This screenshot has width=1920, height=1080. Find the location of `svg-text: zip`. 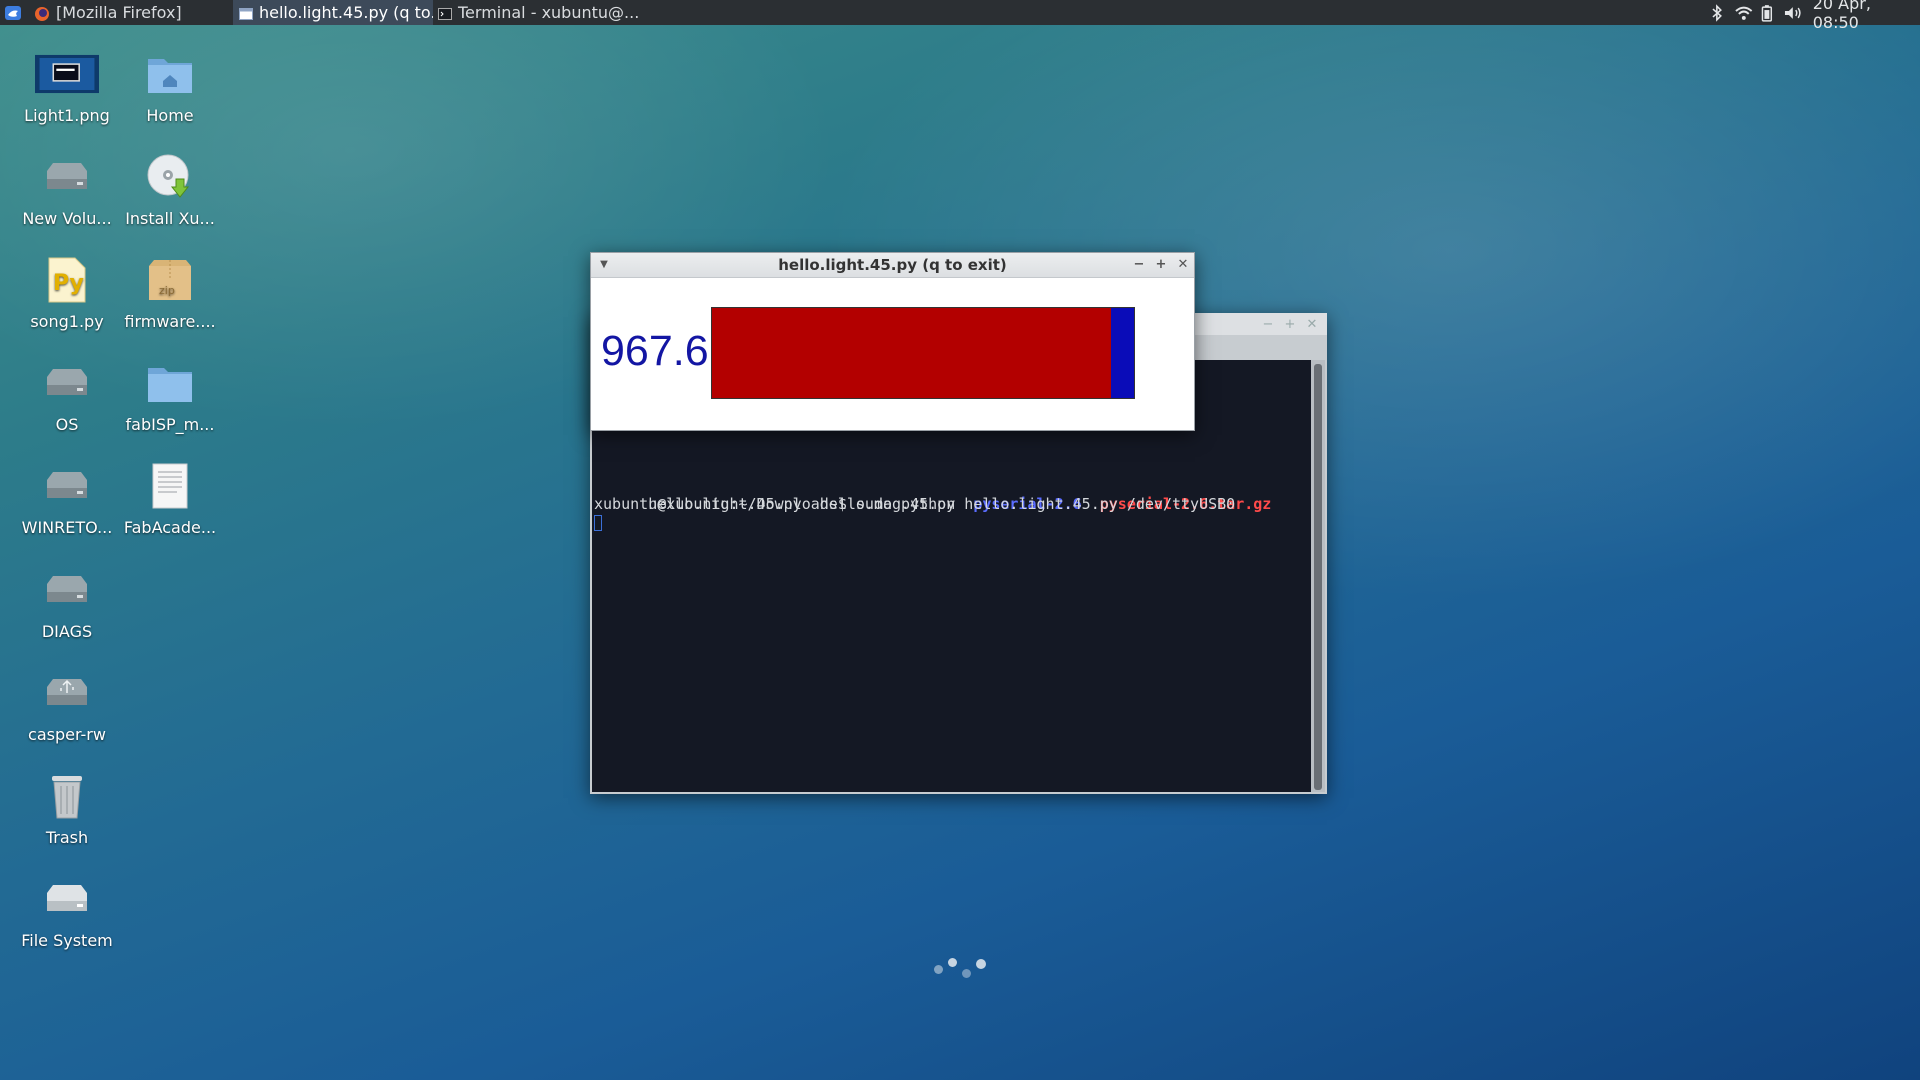

svg-text: zip is located at coordinates (167, 290).